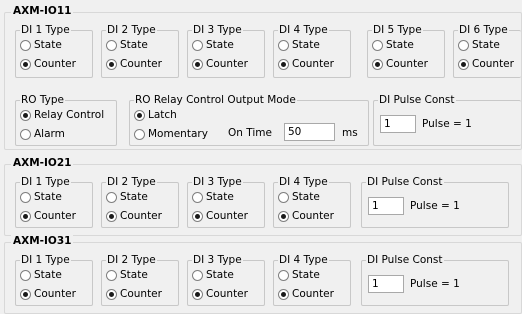 This screenshot has width=522, height=314. What do you see at coordinates (162, 115) in the screenshot?
I see `radio-label: Latch` at bounding box center [162, 115].